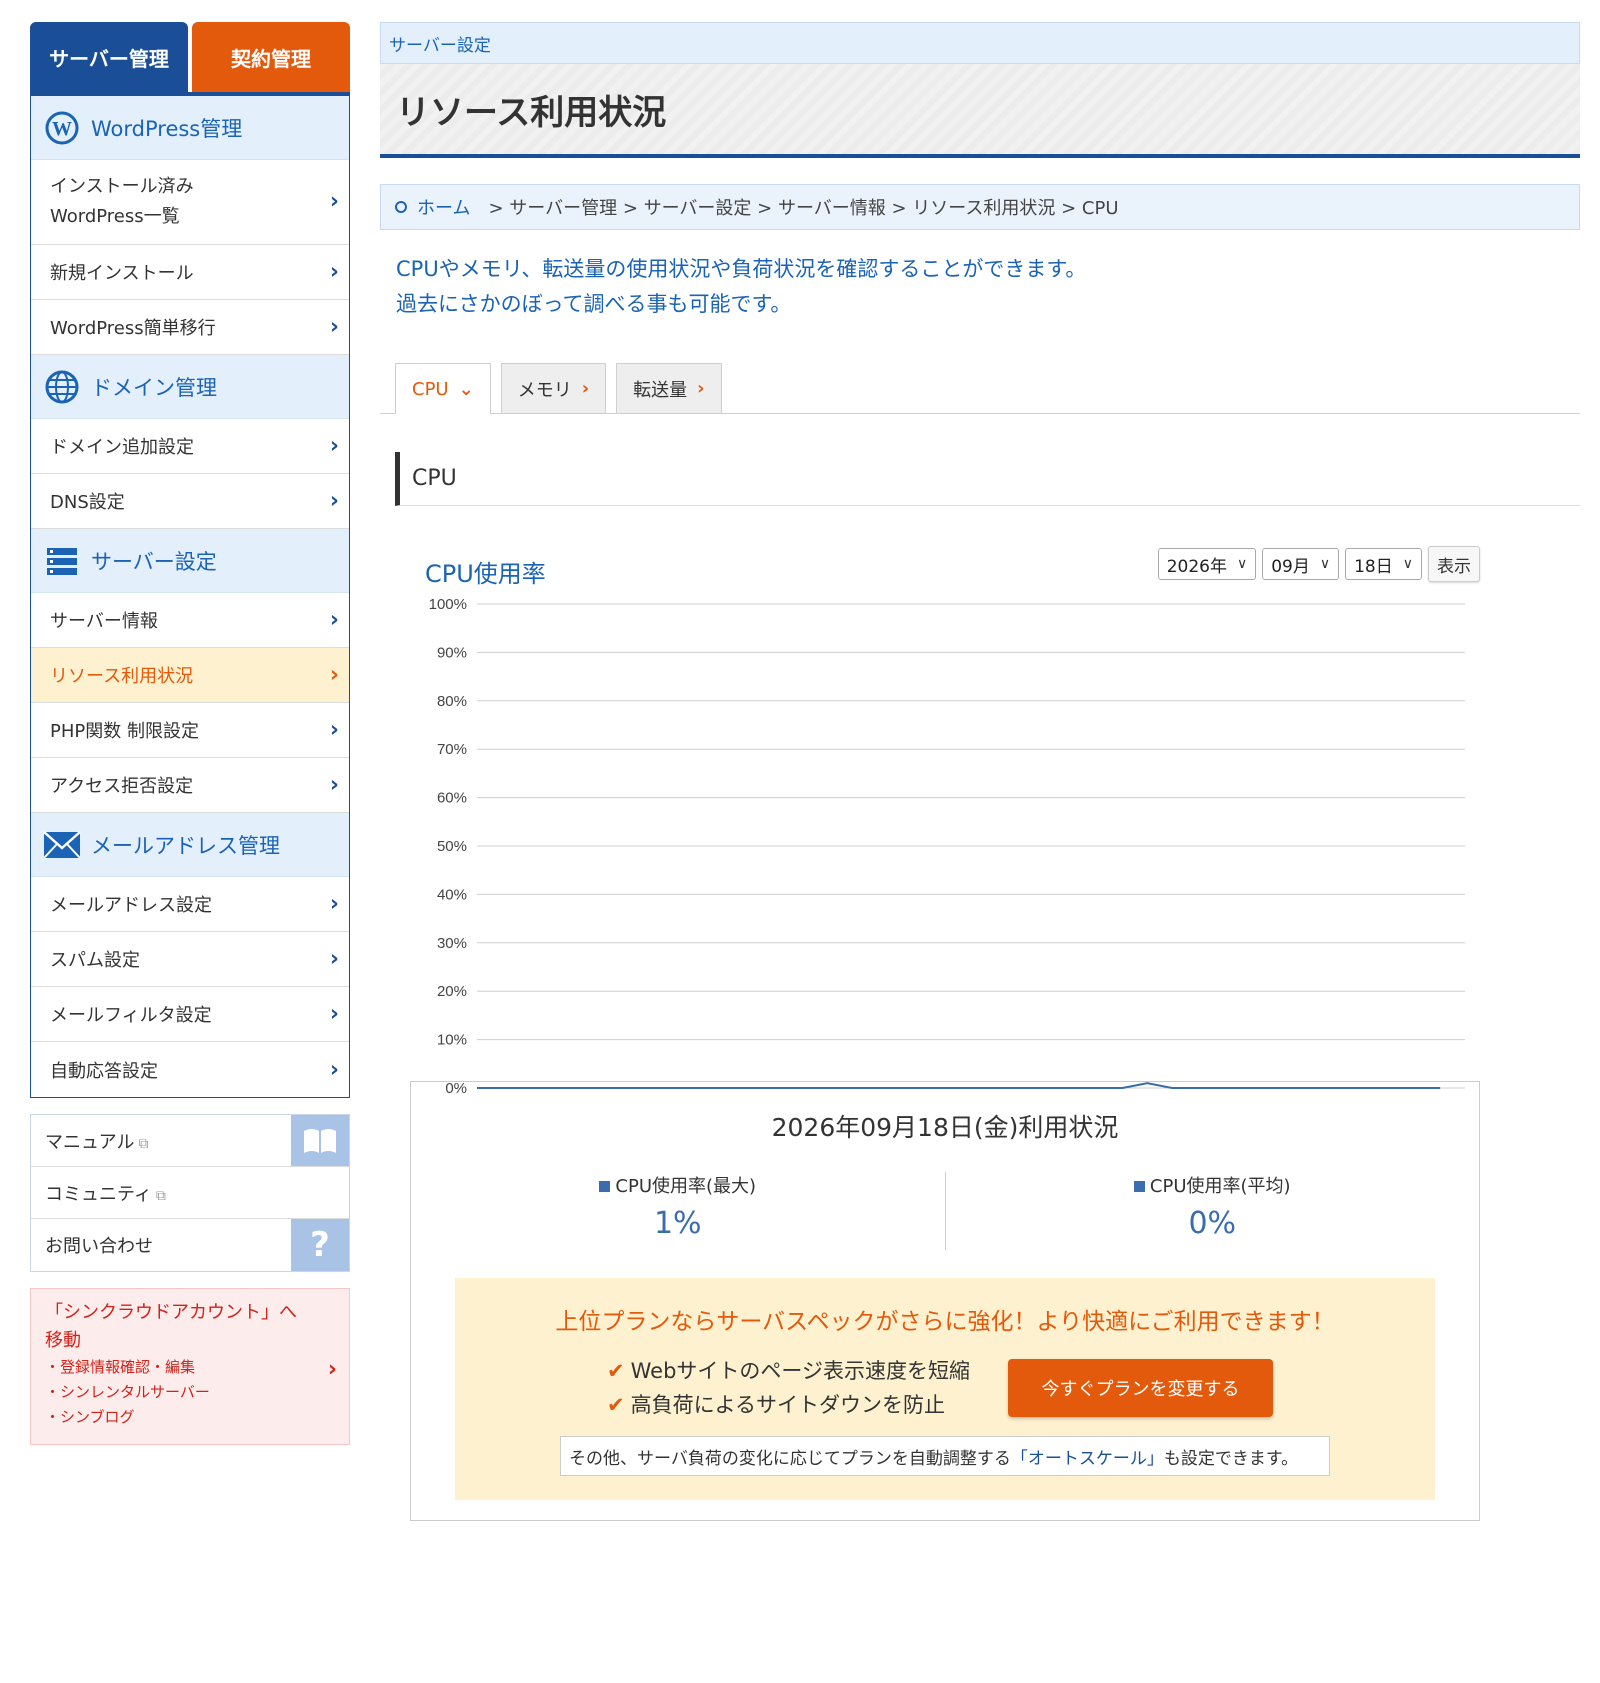  What do you see at coordinates (131, 905) in the screenshot?
I see `sidebar-item-label: メールアドレス設定` at bounding box center [131, 905].